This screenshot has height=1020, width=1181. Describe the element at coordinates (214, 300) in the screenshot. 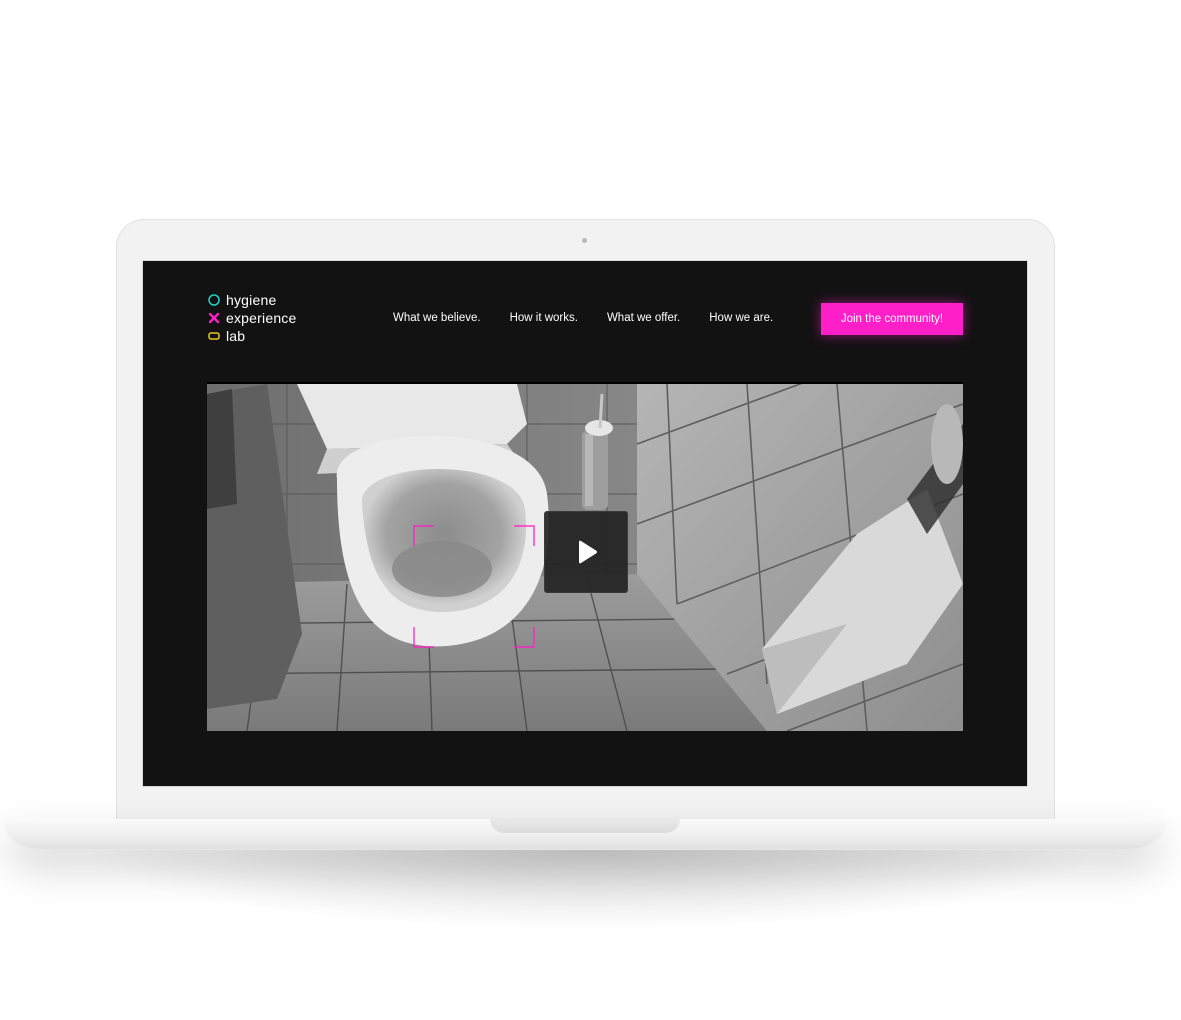

I see `circle-icon` at that location.